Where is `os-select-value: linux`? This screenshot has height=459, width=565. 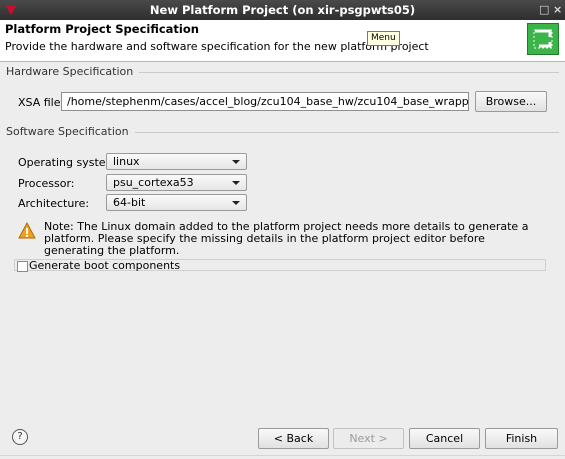 os-select-value: linux is located at coordinates (126, 161).